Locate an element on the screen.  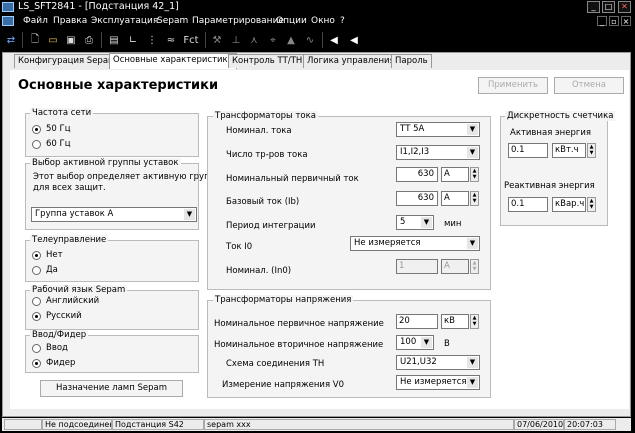
minimize-icon: _ is located at coordinates (593, 7).